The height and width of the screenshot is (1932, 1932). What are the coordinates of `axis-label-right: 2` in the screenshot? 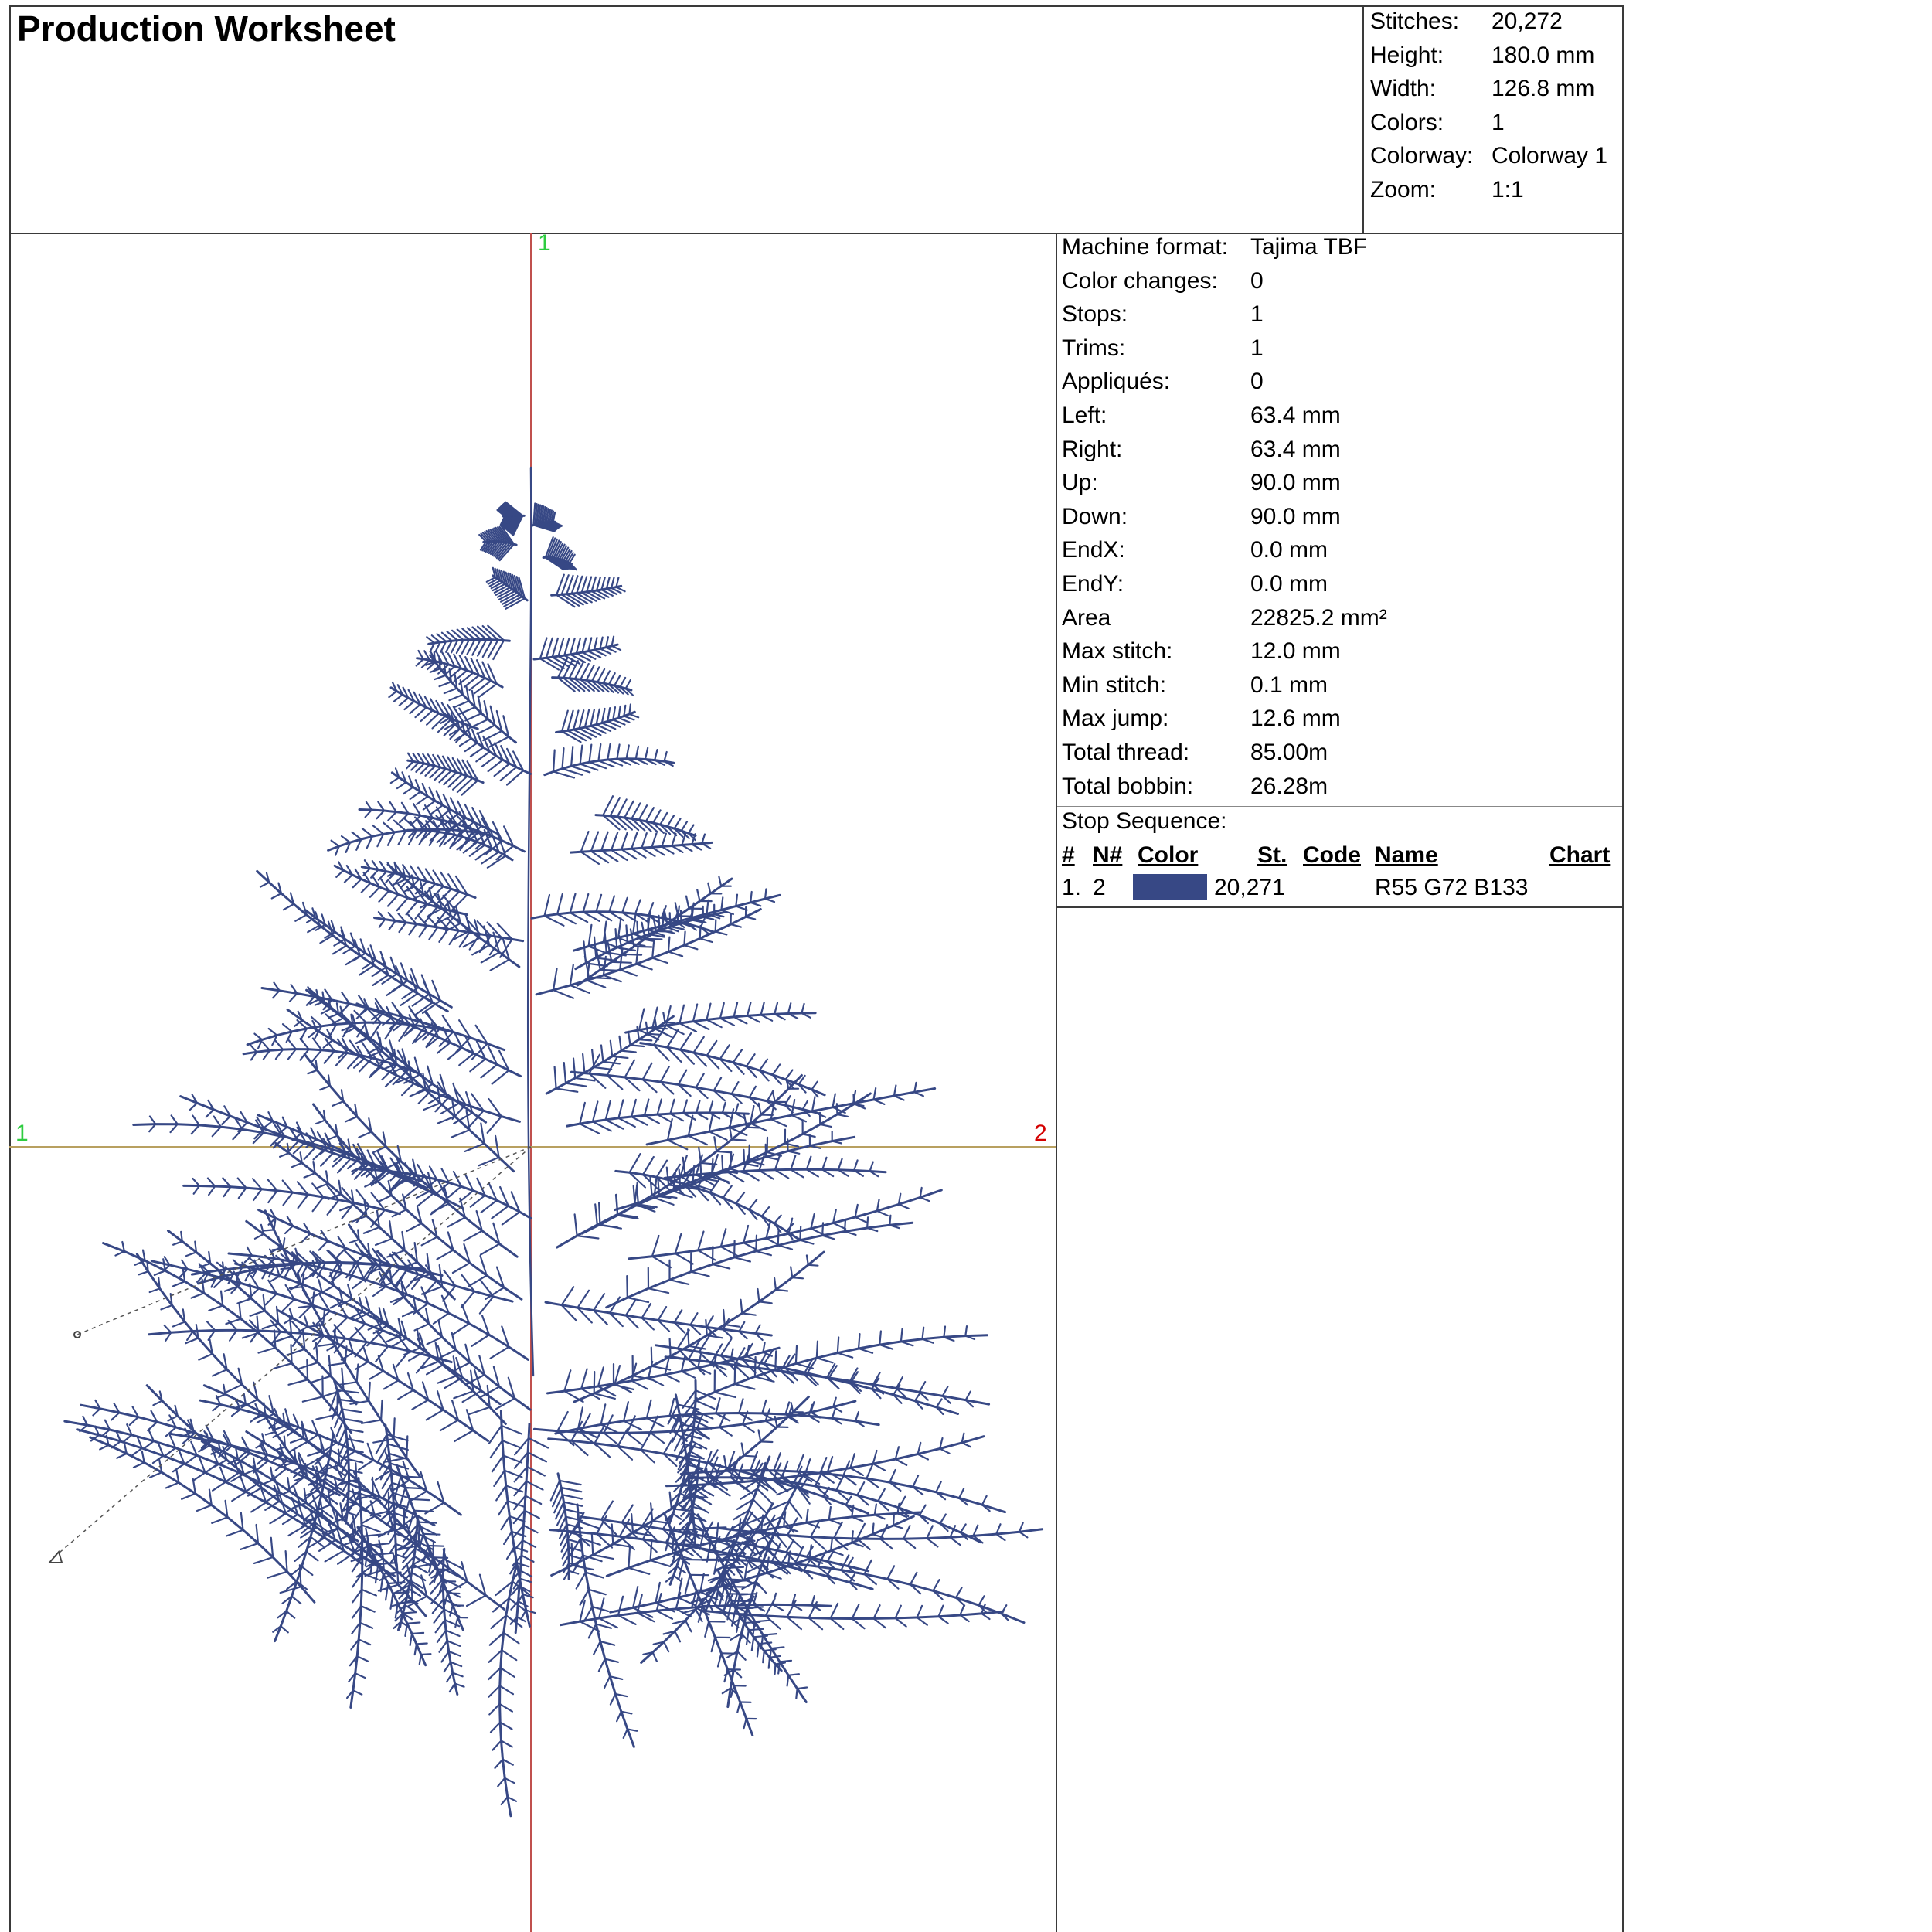 It's located at (1041, 1134).